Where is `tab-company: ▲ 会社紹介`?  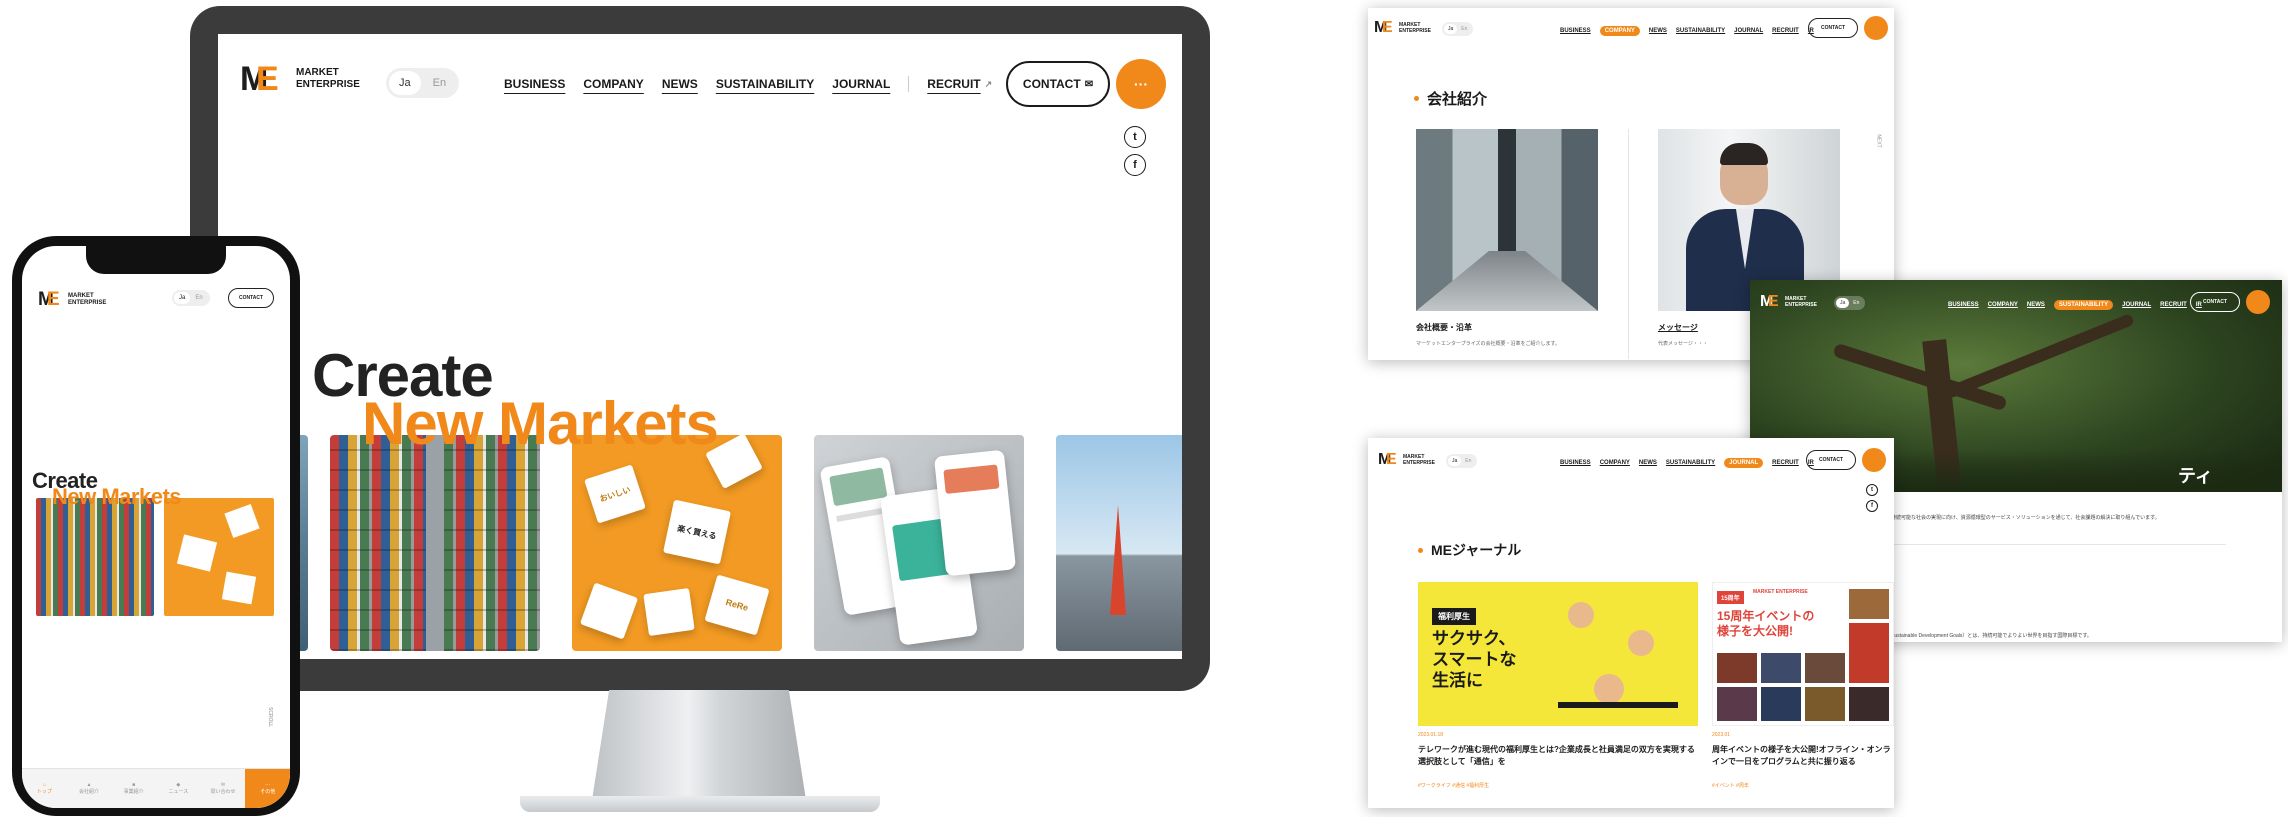 tab-company: ▲ 会社紹介 is located at coordinates (89, 788).